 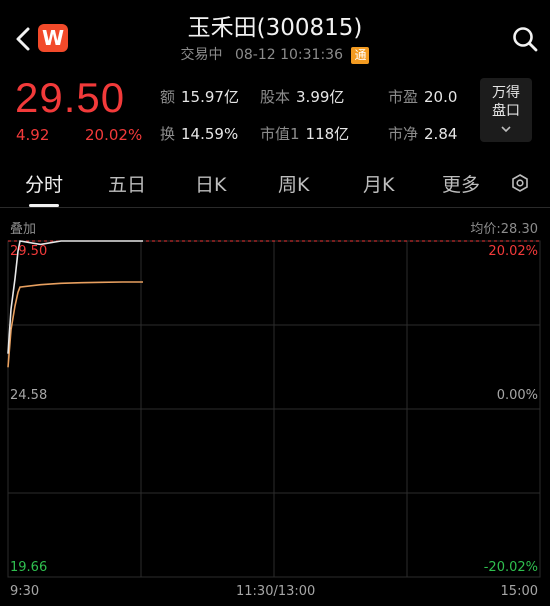 I want to click on price-mid-label: 24.58, so click(x=29, y=395).